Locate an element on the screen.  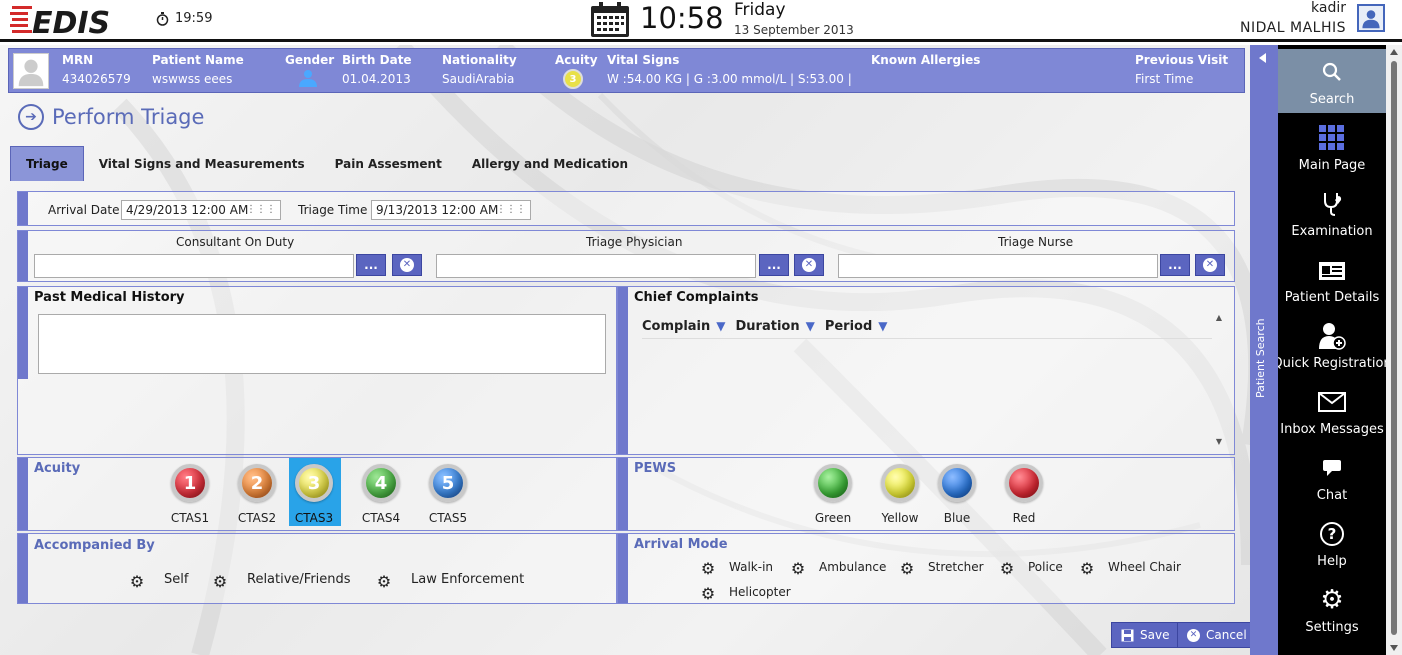
nav-search: Search is located at coordinates (1332, 81).